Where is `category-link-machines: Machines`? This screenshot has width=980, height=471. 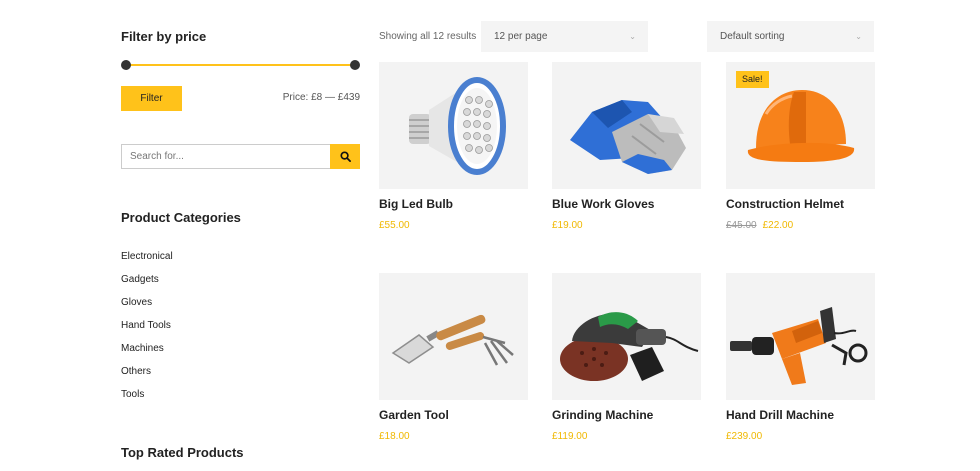 category-link-machines: Machines is located at coordinates (142, 348).